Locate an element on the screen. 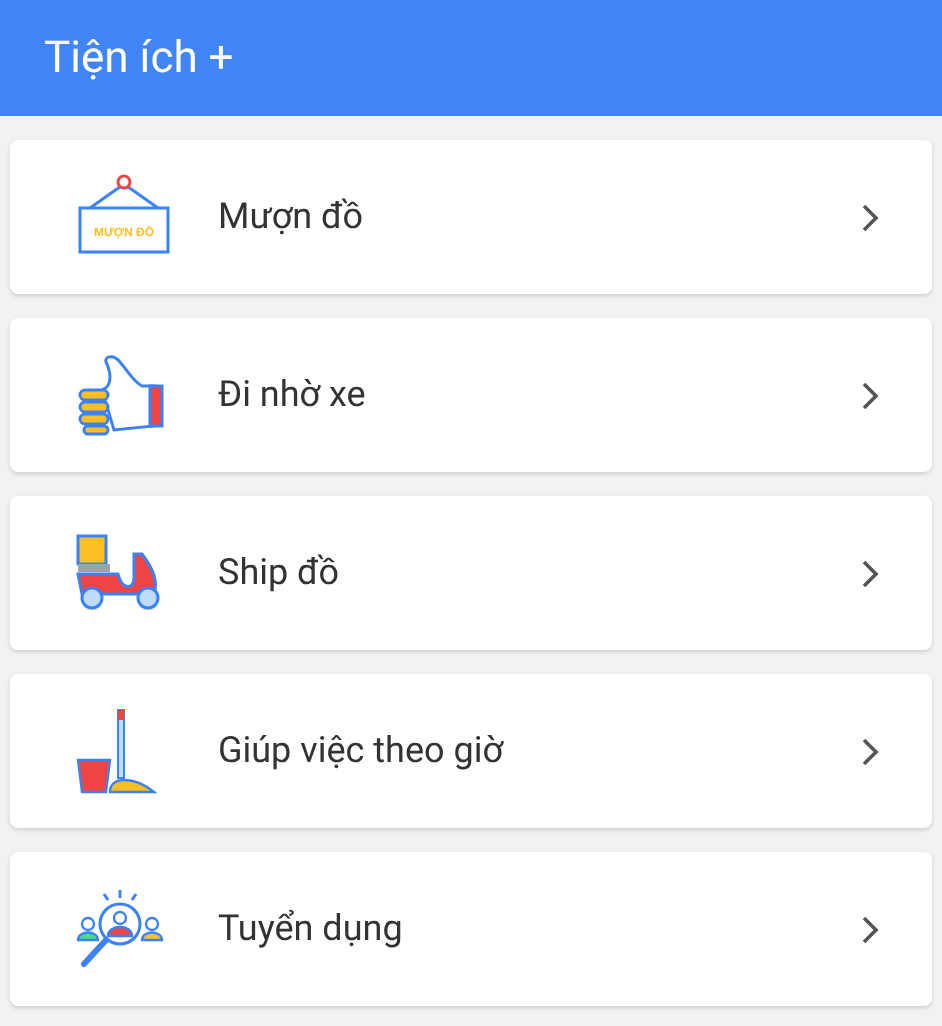  menu-item-label: Mượn đồ is located at coordinates (292, 218).